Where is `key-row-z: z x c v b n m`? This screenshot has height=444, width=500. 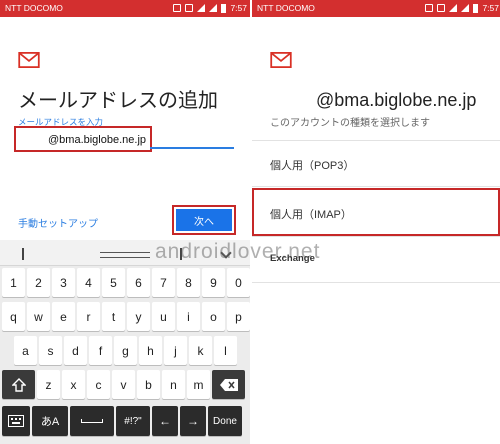
key-row-z: z x c v b n m is located at coordinates (123, 384).